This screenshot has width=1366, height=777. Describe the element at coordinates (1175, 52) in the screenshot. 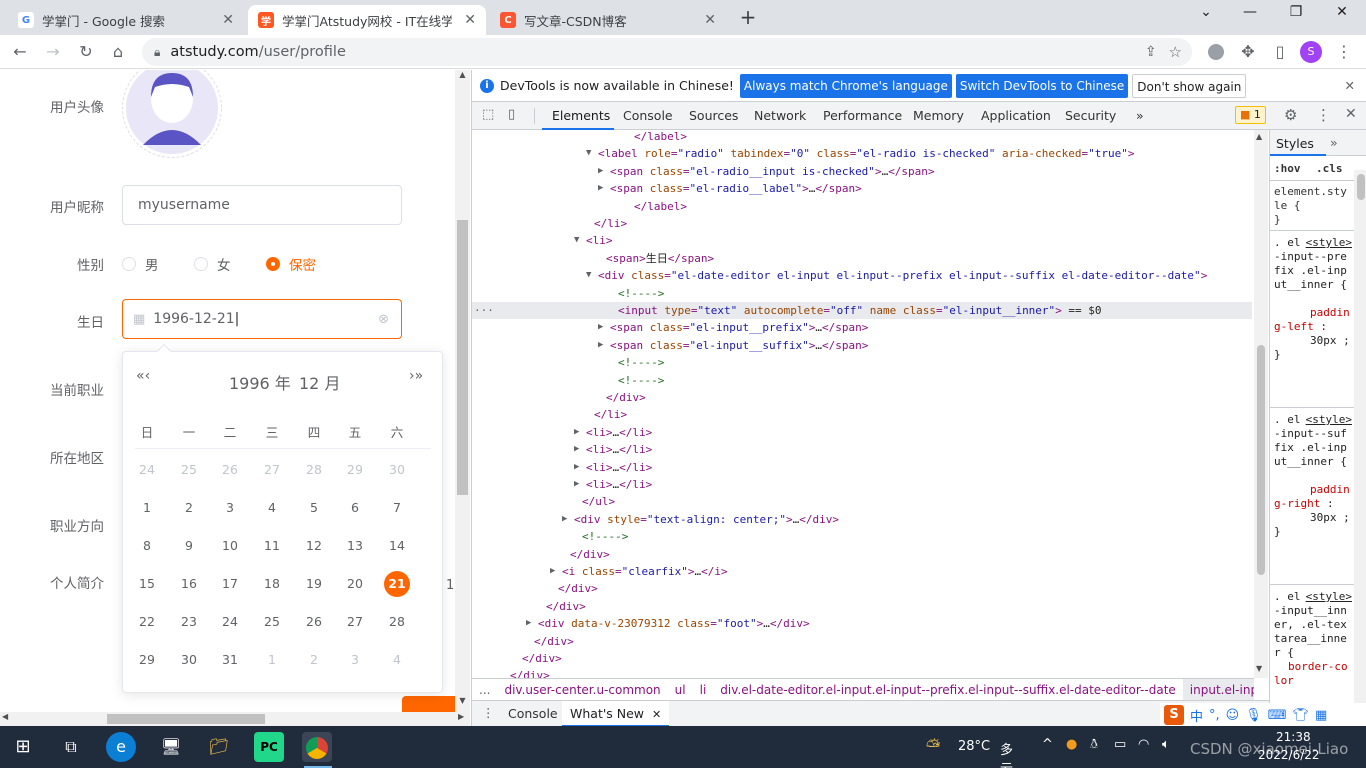

I see `bookmark-star-icon: ☆` at that location.